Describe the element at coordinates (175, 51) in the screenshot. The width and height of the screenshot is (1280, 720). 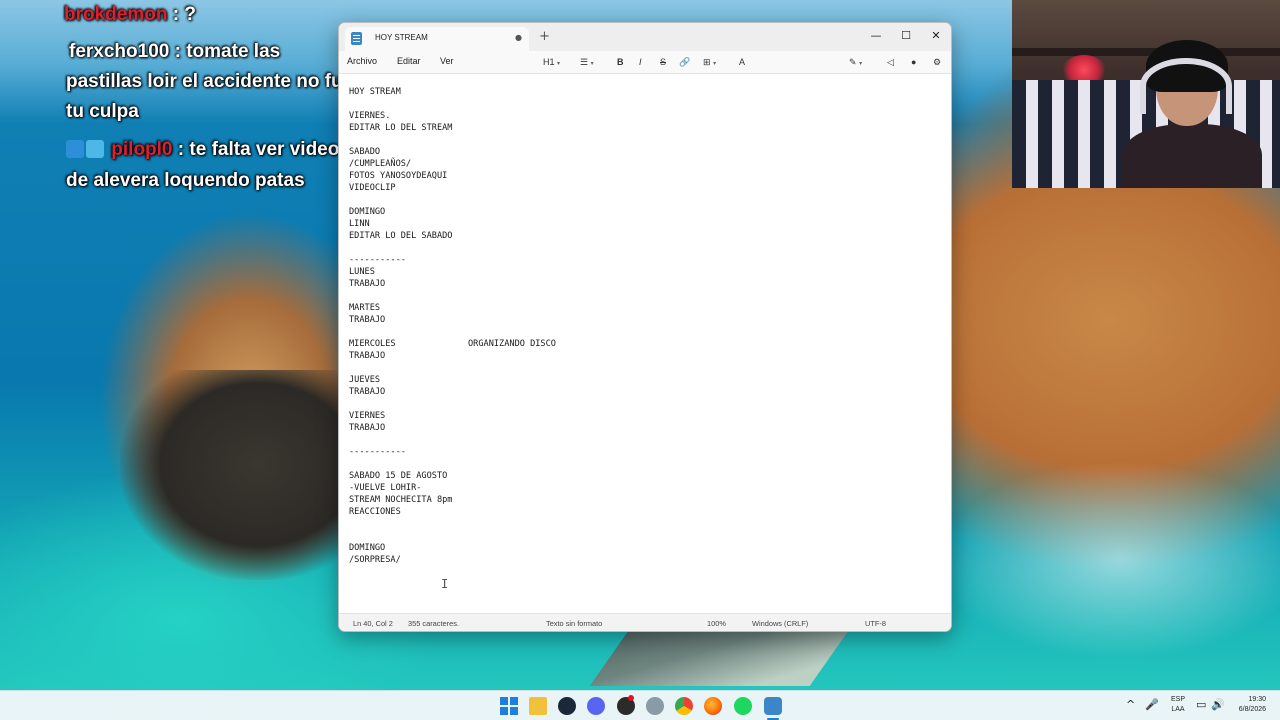
I see `chat-message: ferxcho100 : tomate las` at that location.